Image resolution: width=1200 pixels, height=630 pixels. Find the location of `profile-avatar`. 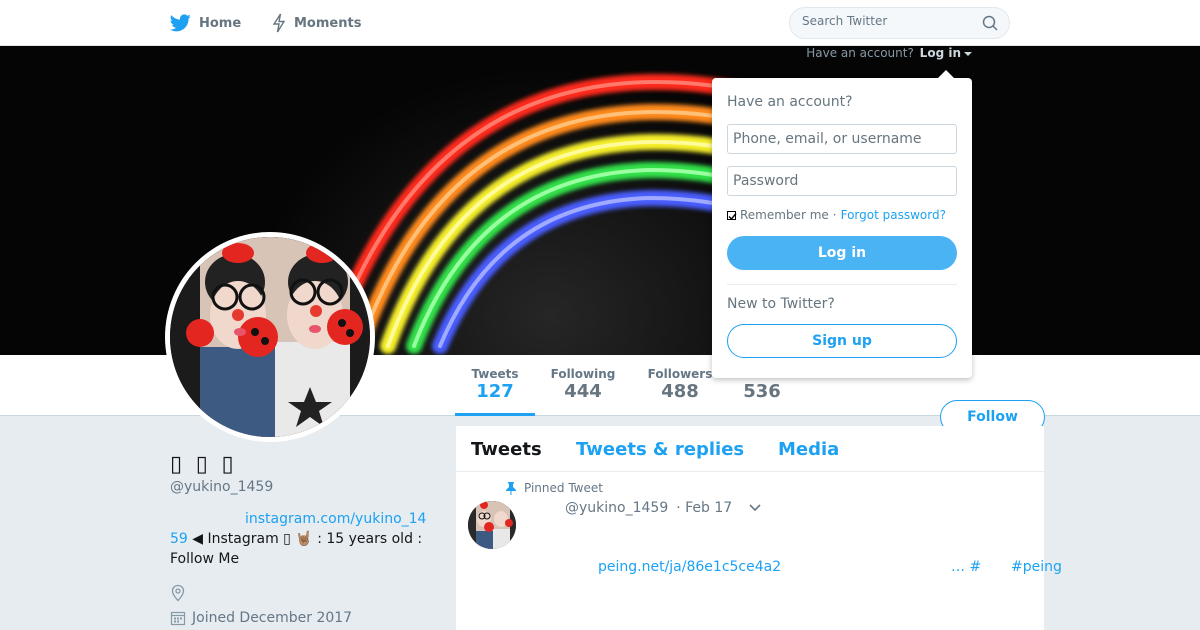

profile-avatar is located at coordinates (270, 337).